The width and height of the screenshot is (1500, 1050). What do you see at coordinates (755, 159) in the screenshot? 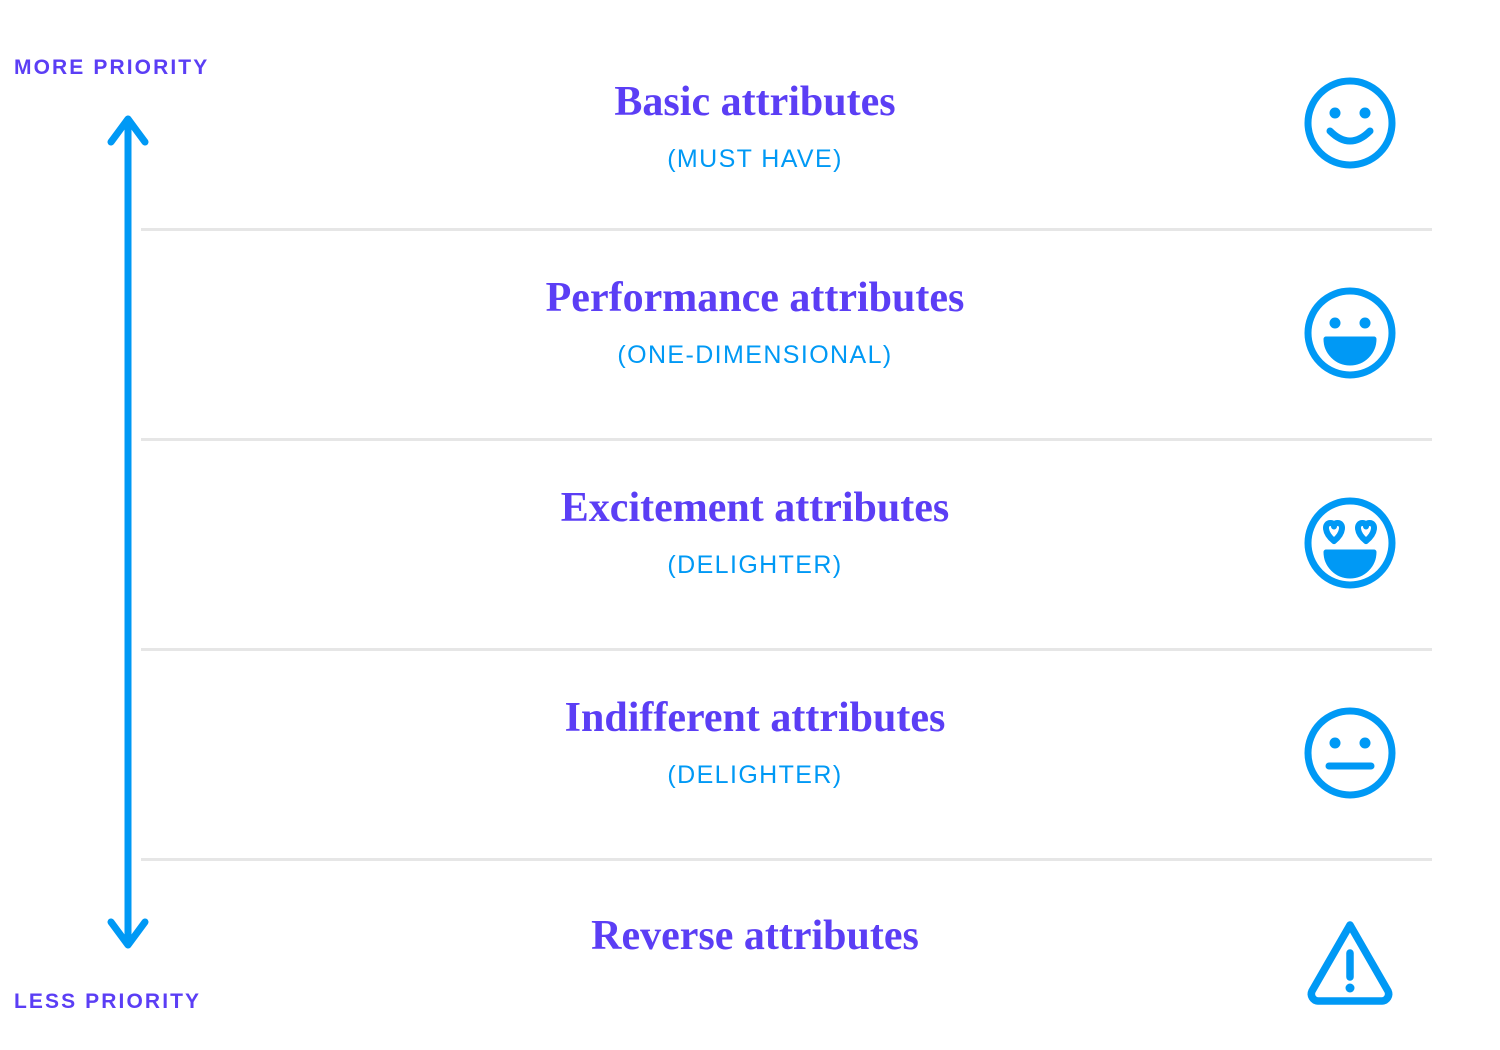
I see `attribute-subtitle: (MUST HAVE)` at bounding box center [755, 159].